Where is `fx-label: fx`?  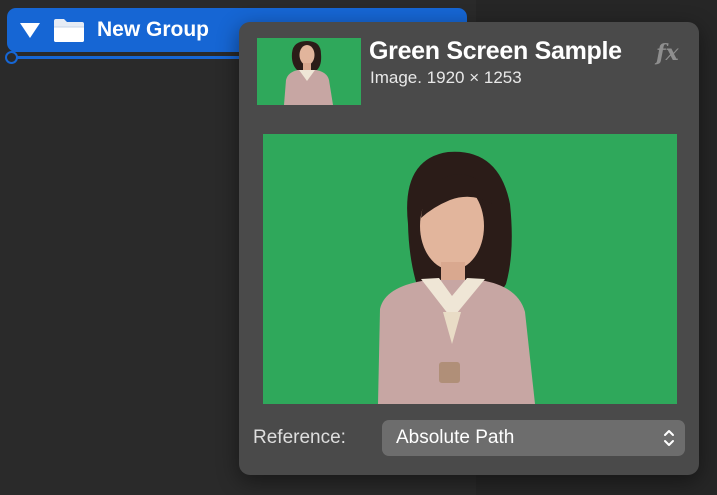
fx-label: fx is located at coordinates (667, 53).